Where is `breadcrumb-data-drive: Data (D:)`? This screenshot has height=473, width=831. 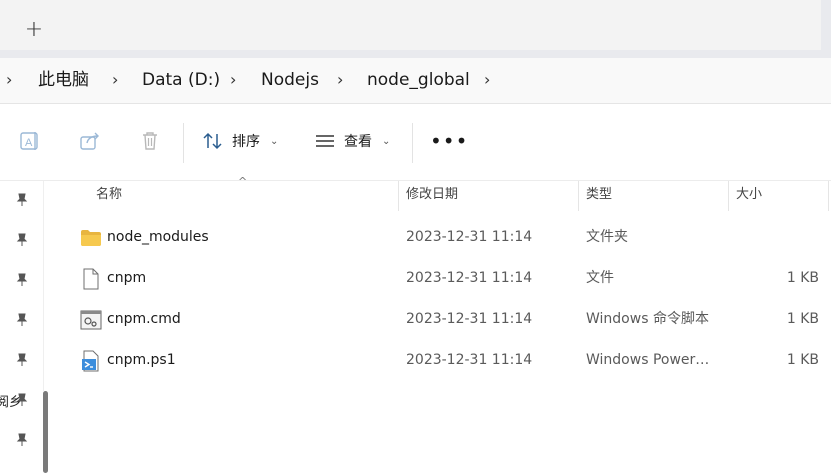 breadcrumb-data-drive: Data (D:) is located at coordinates (181, 80).